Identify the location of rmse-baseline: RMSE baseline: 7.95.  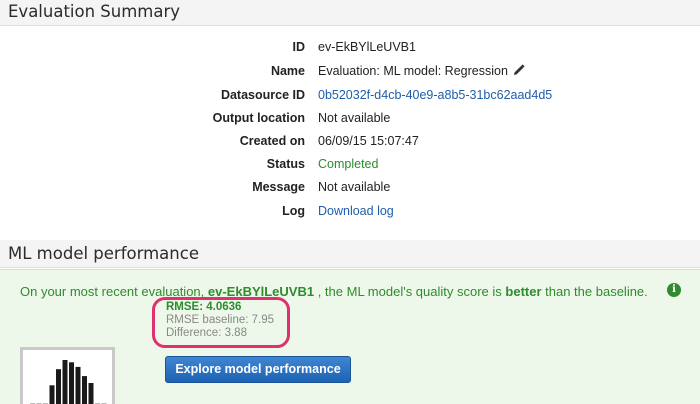
(220, 320).